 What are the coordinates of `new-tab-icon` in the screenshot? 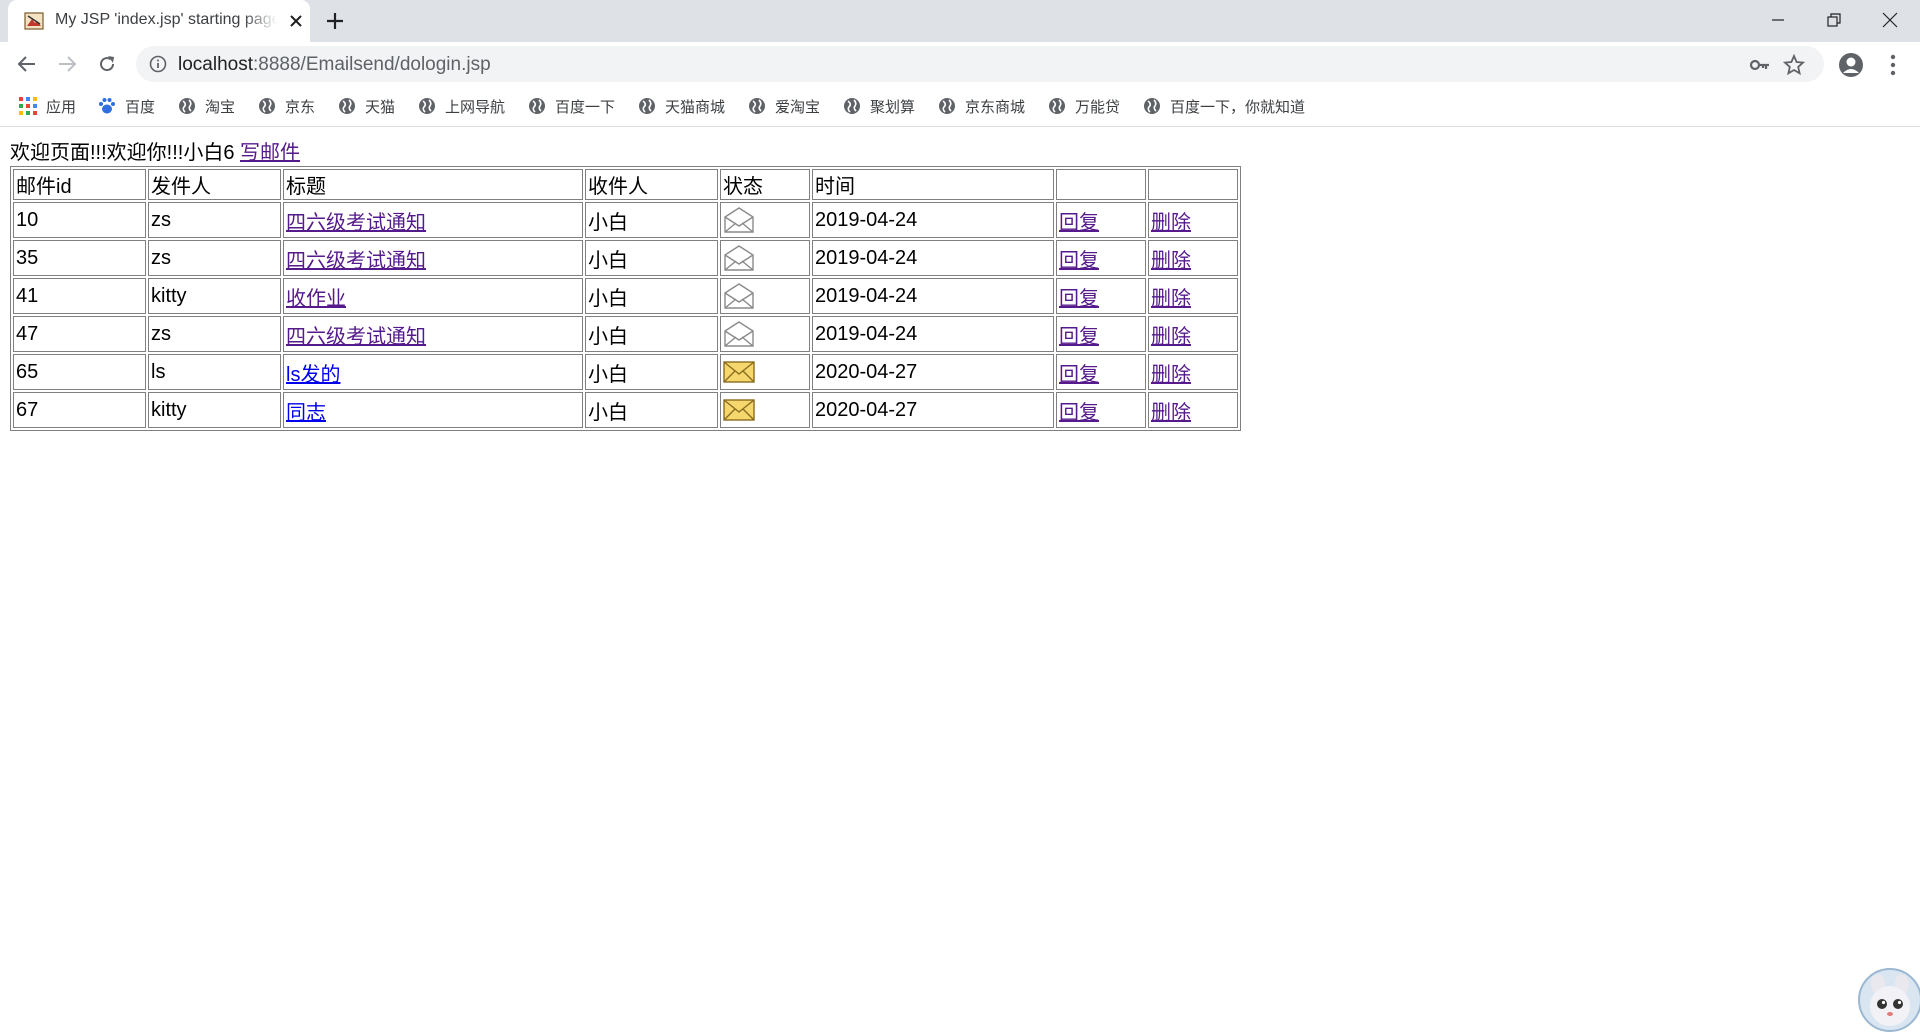 It's located at (335, 21).